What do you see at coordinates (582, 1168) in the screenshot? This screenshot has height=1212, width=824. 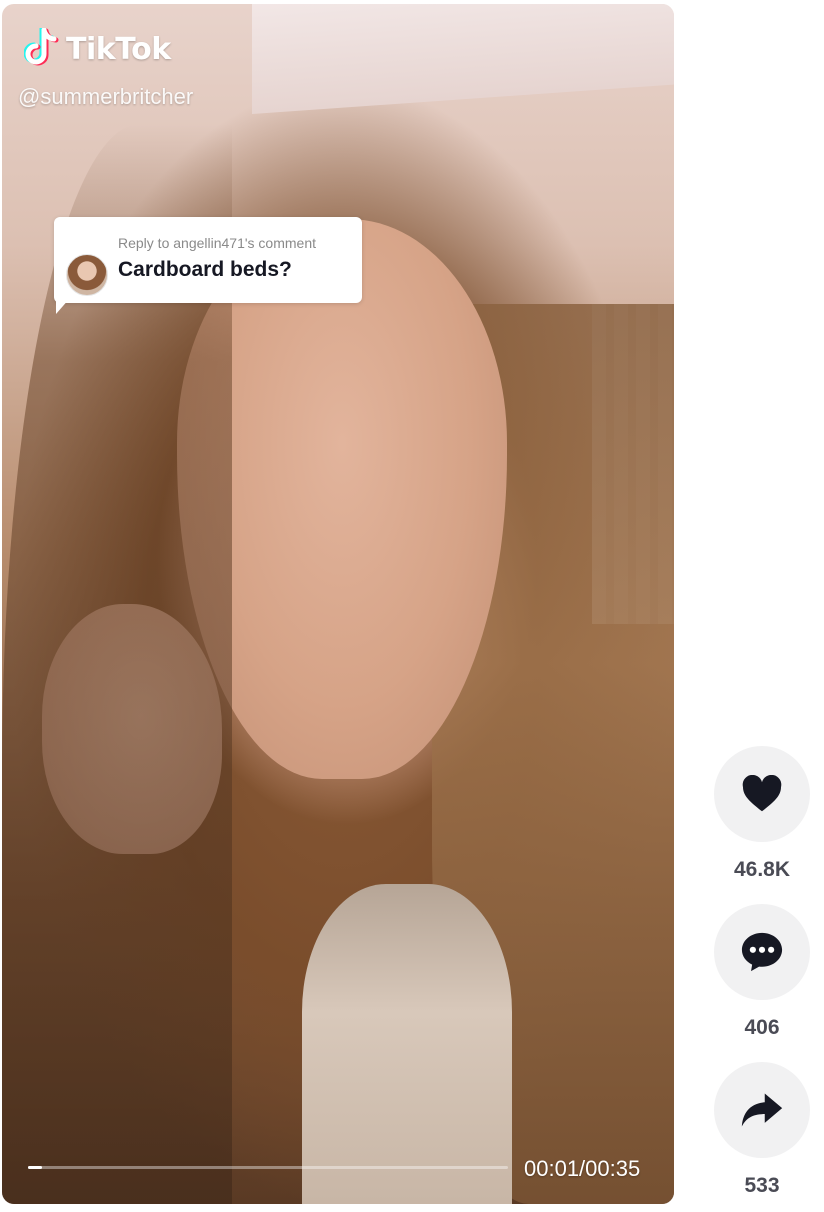 I see `video-timecode: 00:01/00:35` at bounding box center [582, 1168].